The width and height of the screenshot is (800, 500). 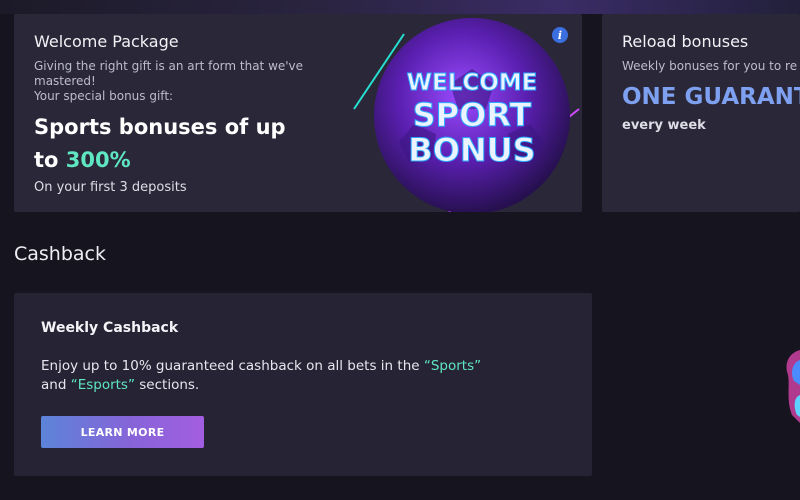 What do you see at coordinates (664, 125) in the screenshot?
I see `reload-card-footnote: every week` at bounding box center [664, 125].